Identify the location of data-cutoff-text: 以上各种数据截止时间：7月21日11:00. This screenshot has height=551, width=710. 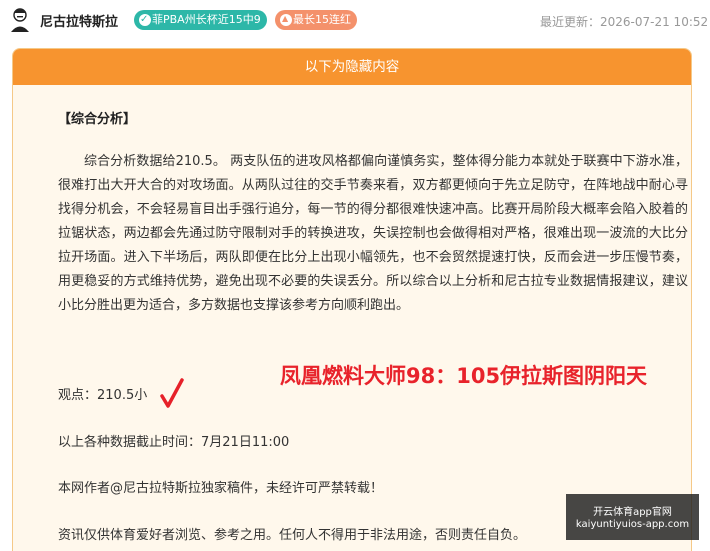
(174, 442).